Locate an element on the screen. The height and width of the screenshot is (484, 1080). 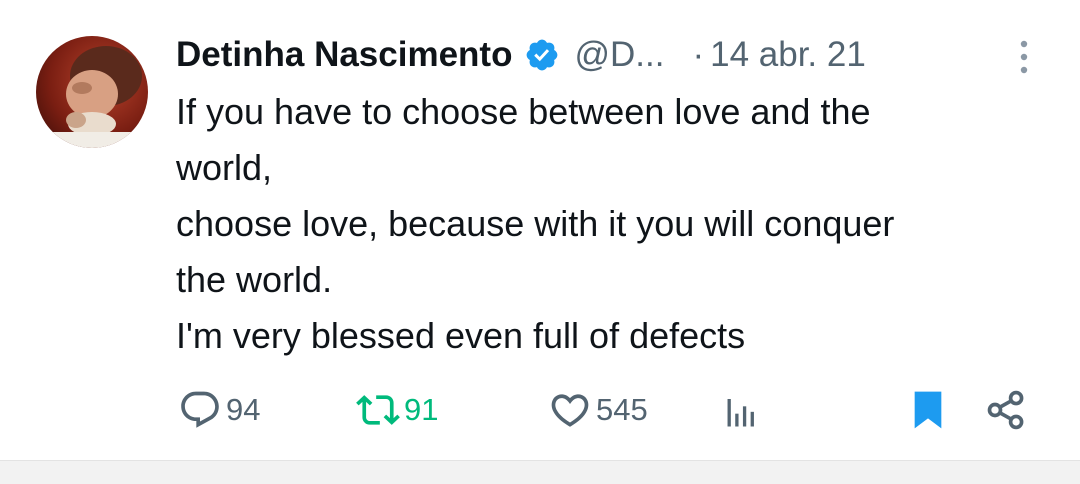
reply-button: 94 is located at coordinates (219, 410).